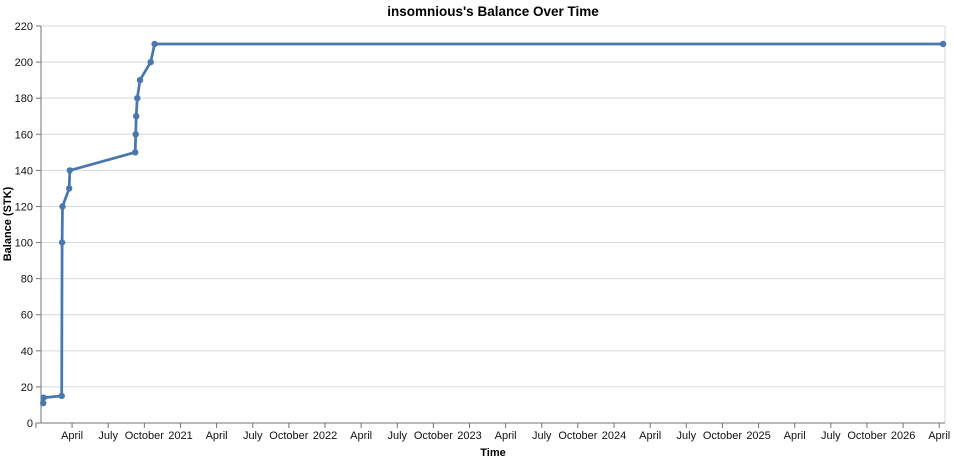  I want to click on y-tick-label: 200, so click(24, 63).